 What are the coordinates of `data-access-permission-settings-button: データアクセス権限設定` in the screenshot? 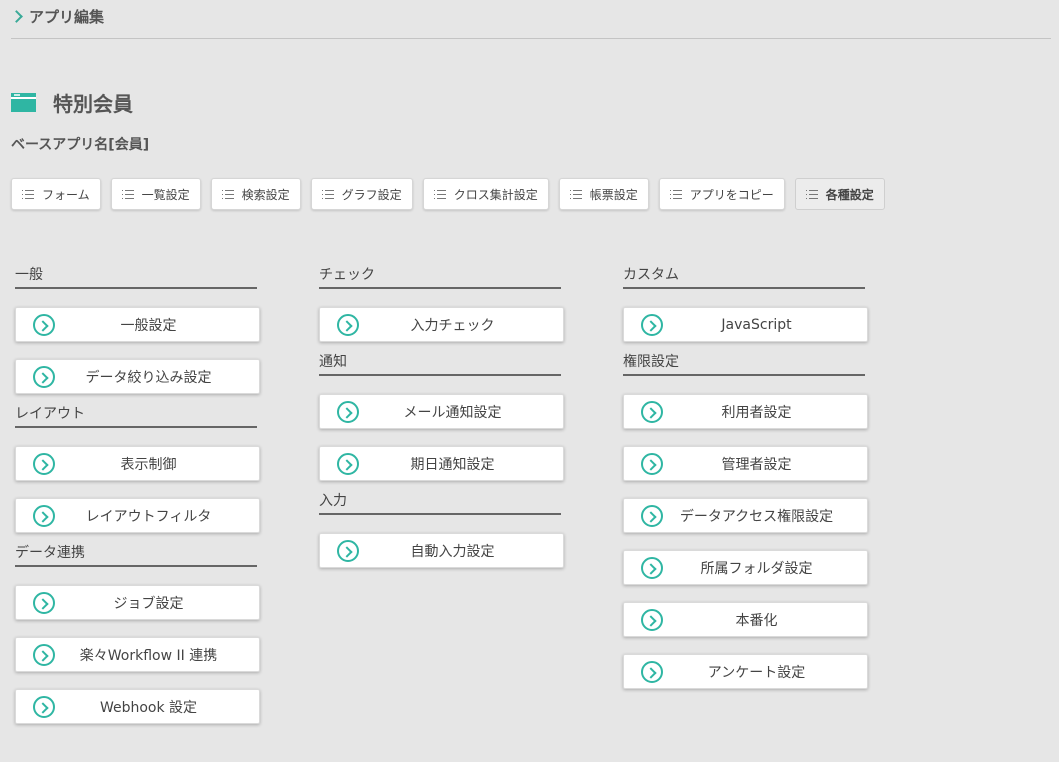 It's located at (745, 515).